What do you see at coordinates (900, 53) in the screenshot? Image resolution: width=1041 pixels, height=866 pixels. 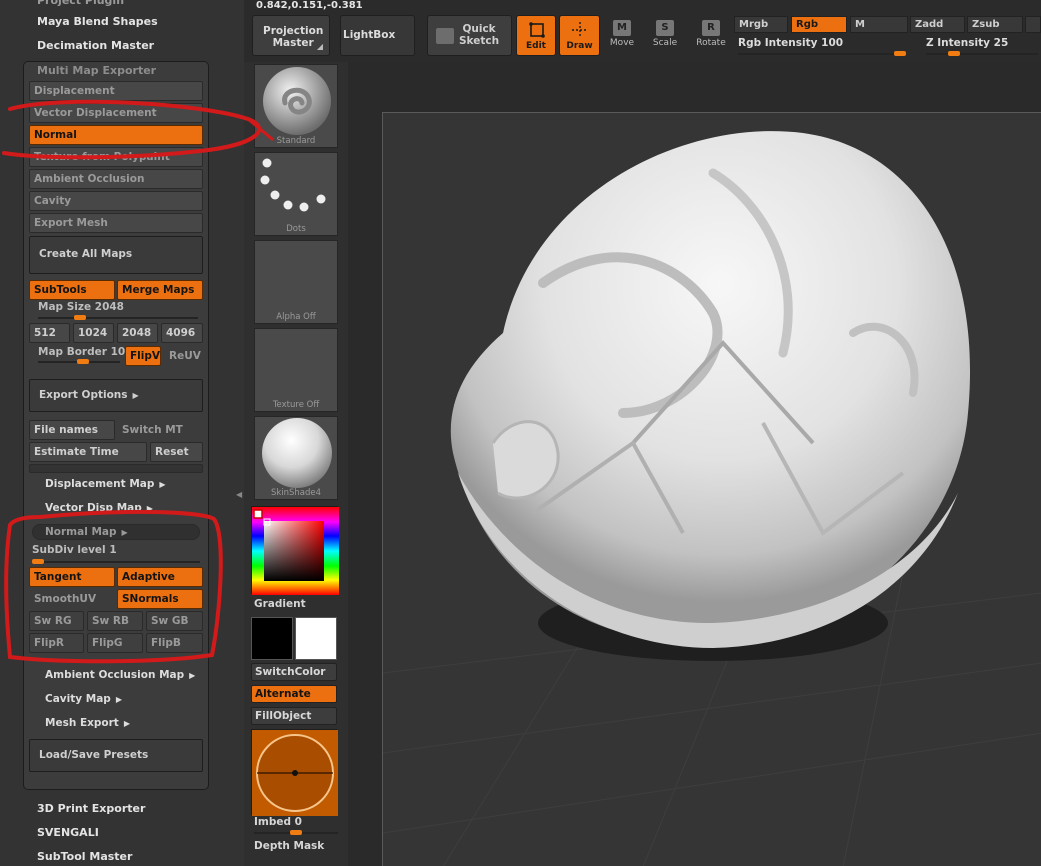 I see `rgb-intensity-slider-knob` at bounding box center [900, 53].